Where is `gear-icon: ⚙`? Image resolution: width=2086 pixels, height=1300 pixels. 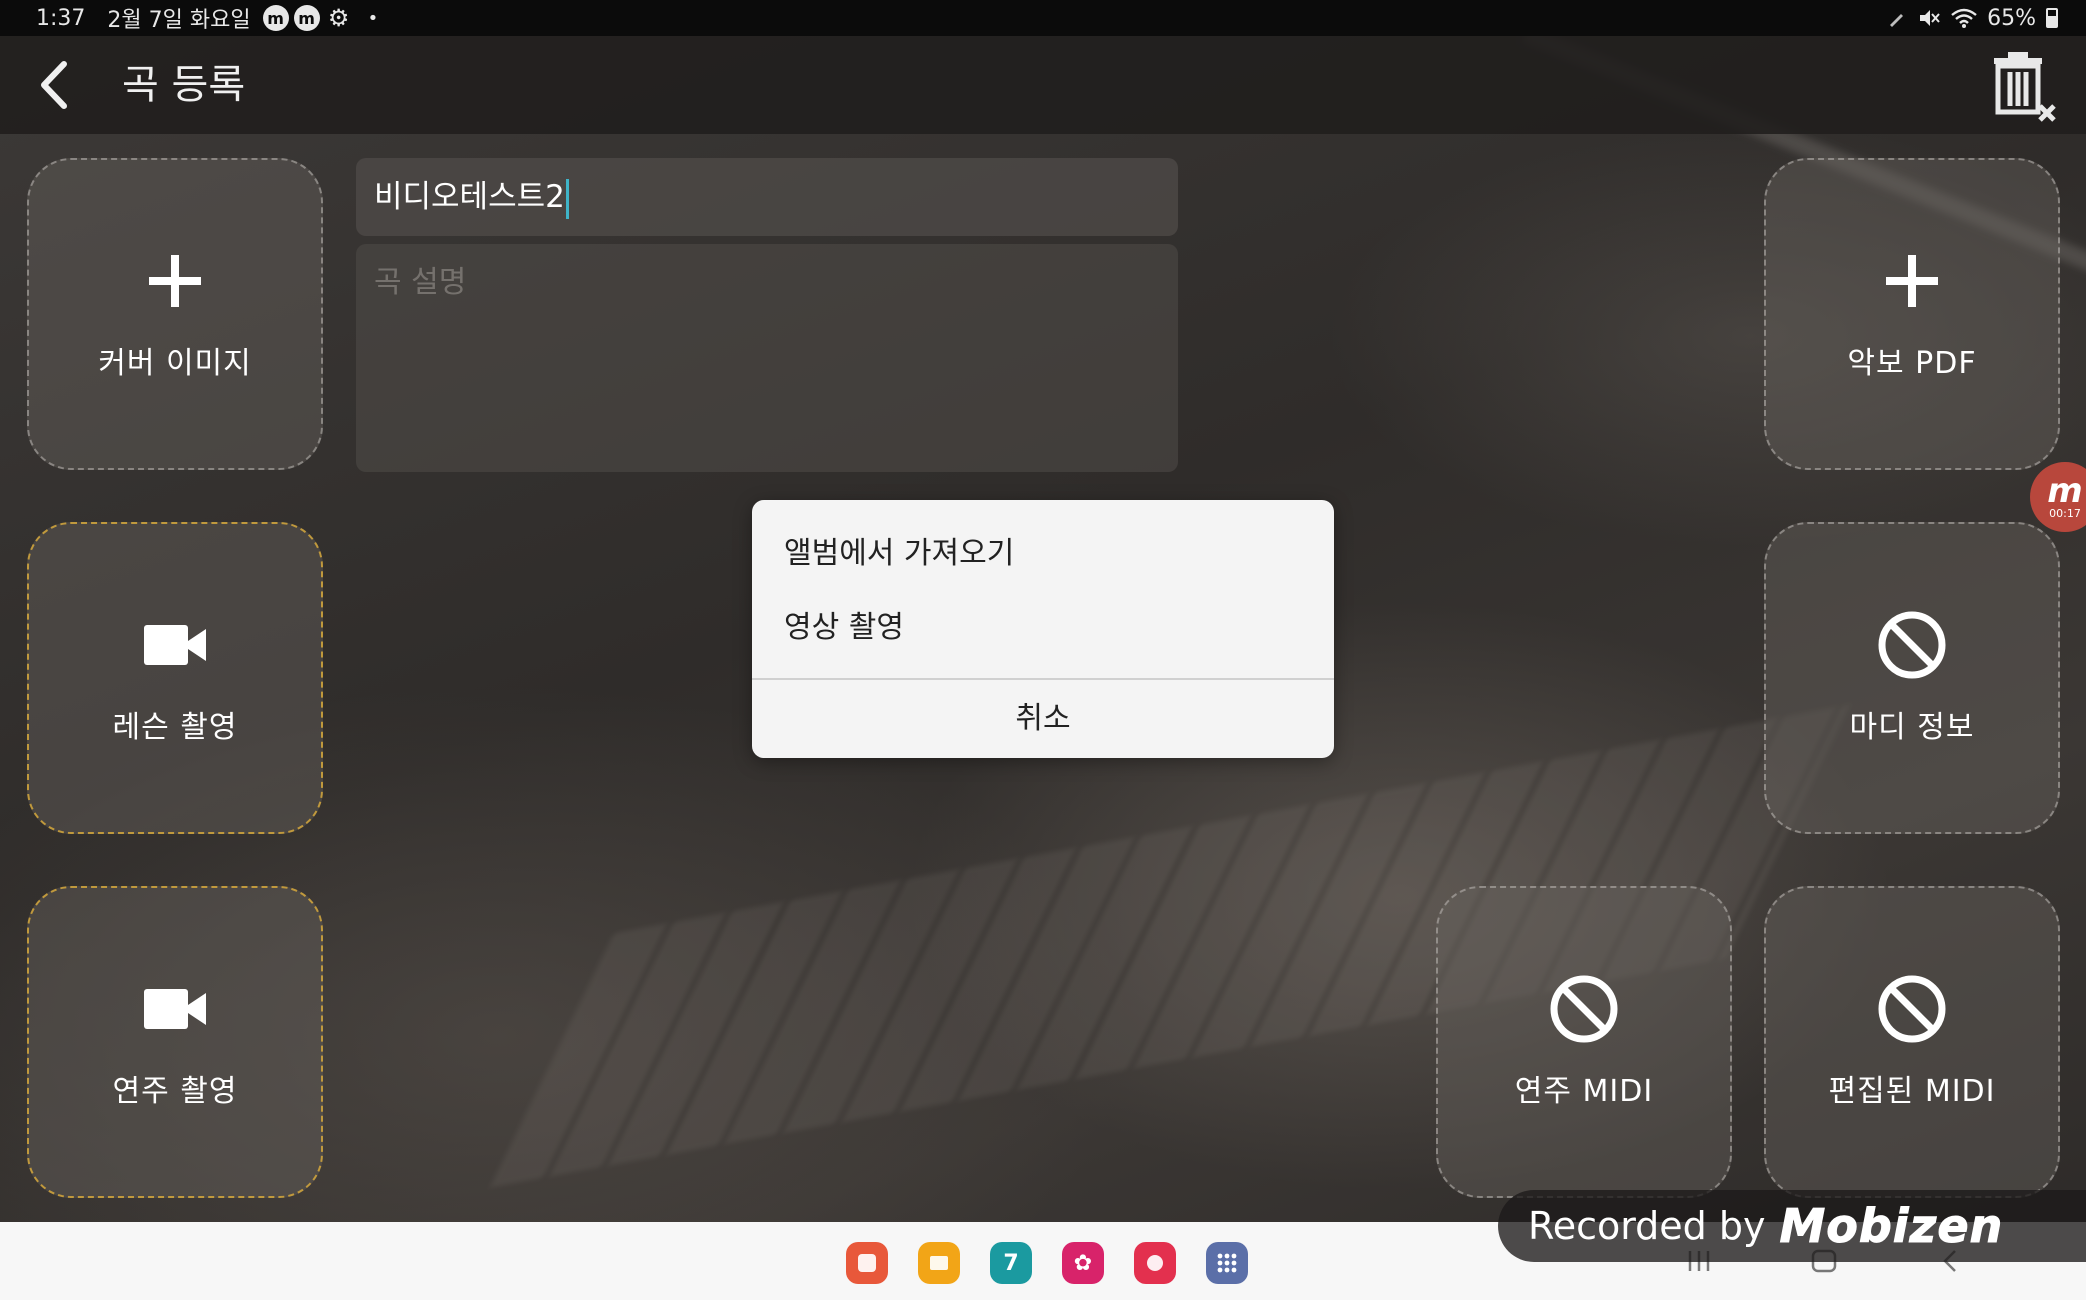
gear-icon: ⚙ is located at coordinates (338, 18).